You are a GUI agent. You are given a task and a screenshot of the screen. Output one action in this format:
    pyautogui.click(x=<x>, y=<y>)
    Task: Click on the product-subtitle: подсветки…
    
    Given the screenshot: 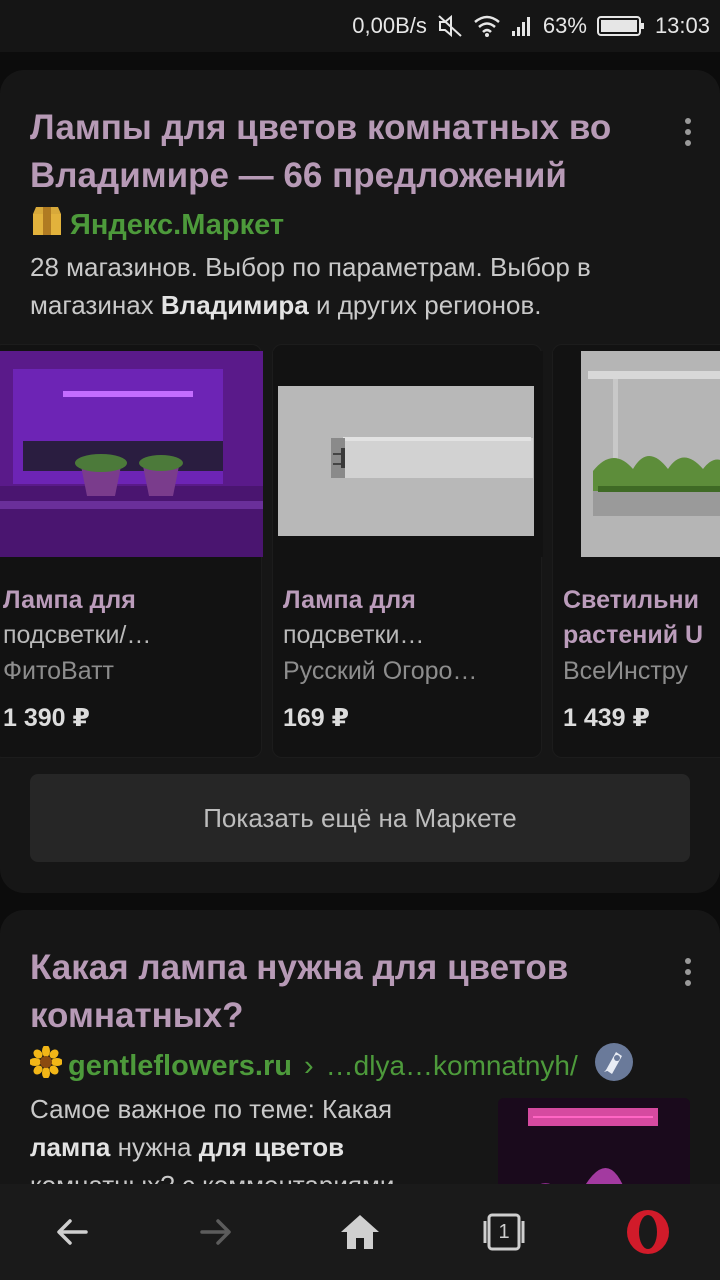 What is the action you would take?
    pyautogui.click(x=354, y=635)
    